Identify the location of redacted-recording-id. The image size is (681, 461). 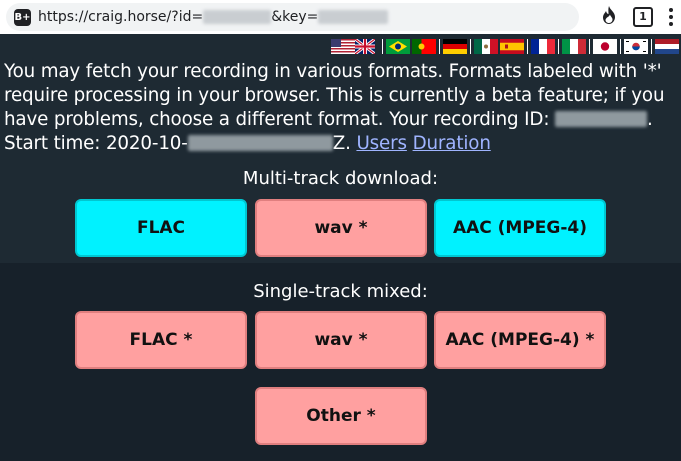
(601, 119).